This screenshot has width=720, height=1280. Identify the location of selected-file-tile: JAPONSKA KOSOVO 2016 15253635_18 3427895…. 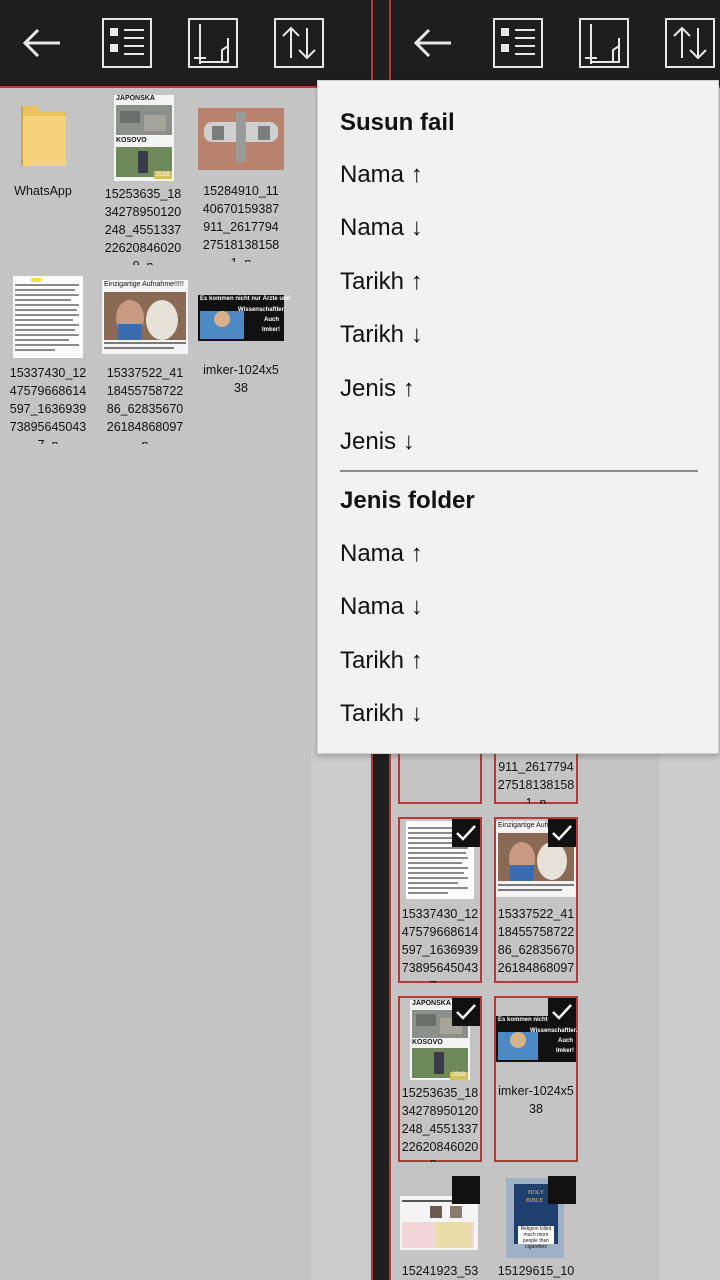
(440, 1079).